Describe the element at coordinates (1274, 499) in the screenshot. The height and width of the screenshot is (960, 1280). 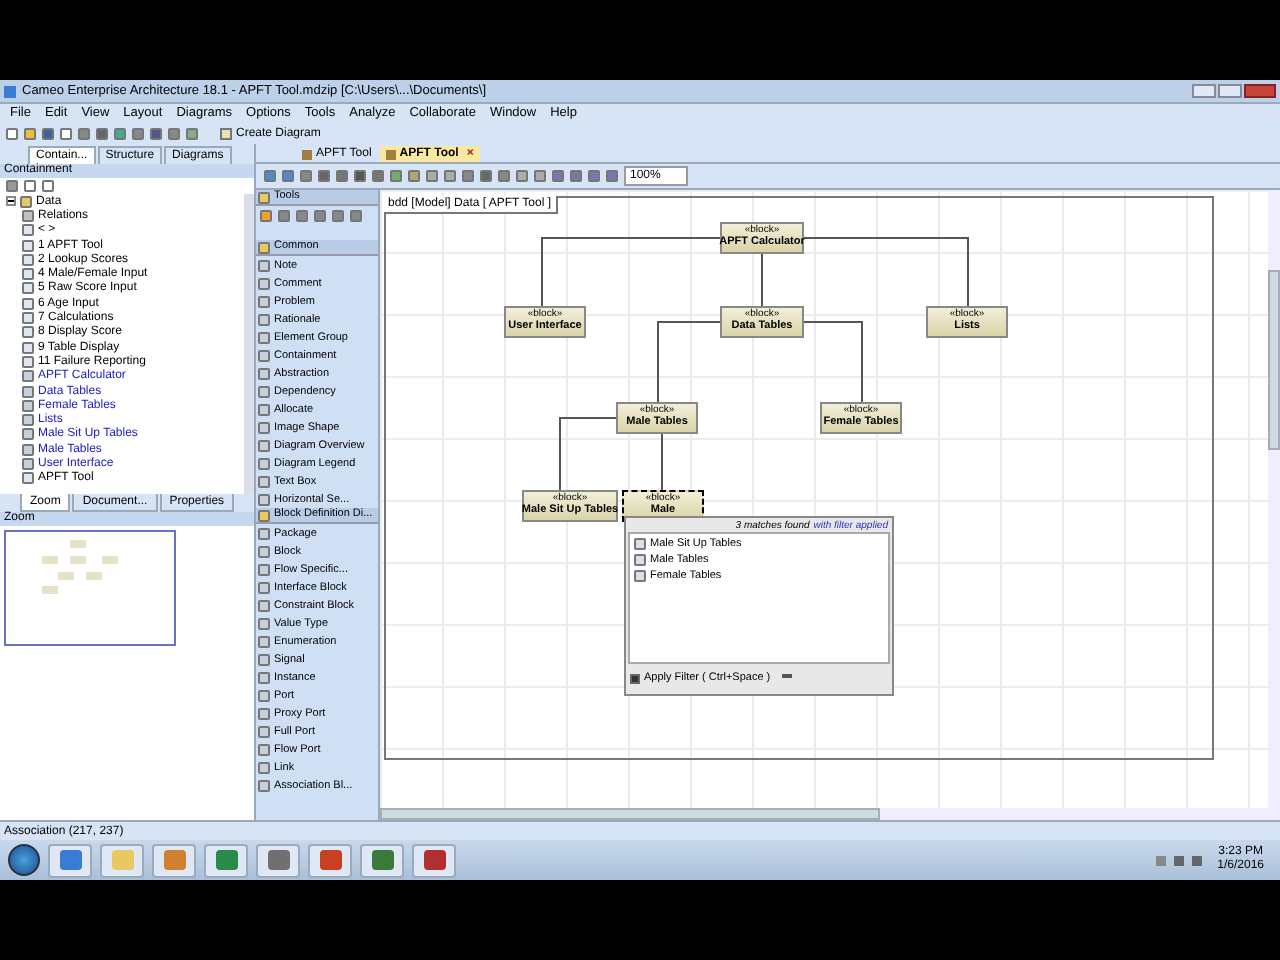
I see `vertical-scrollbar` at that location.